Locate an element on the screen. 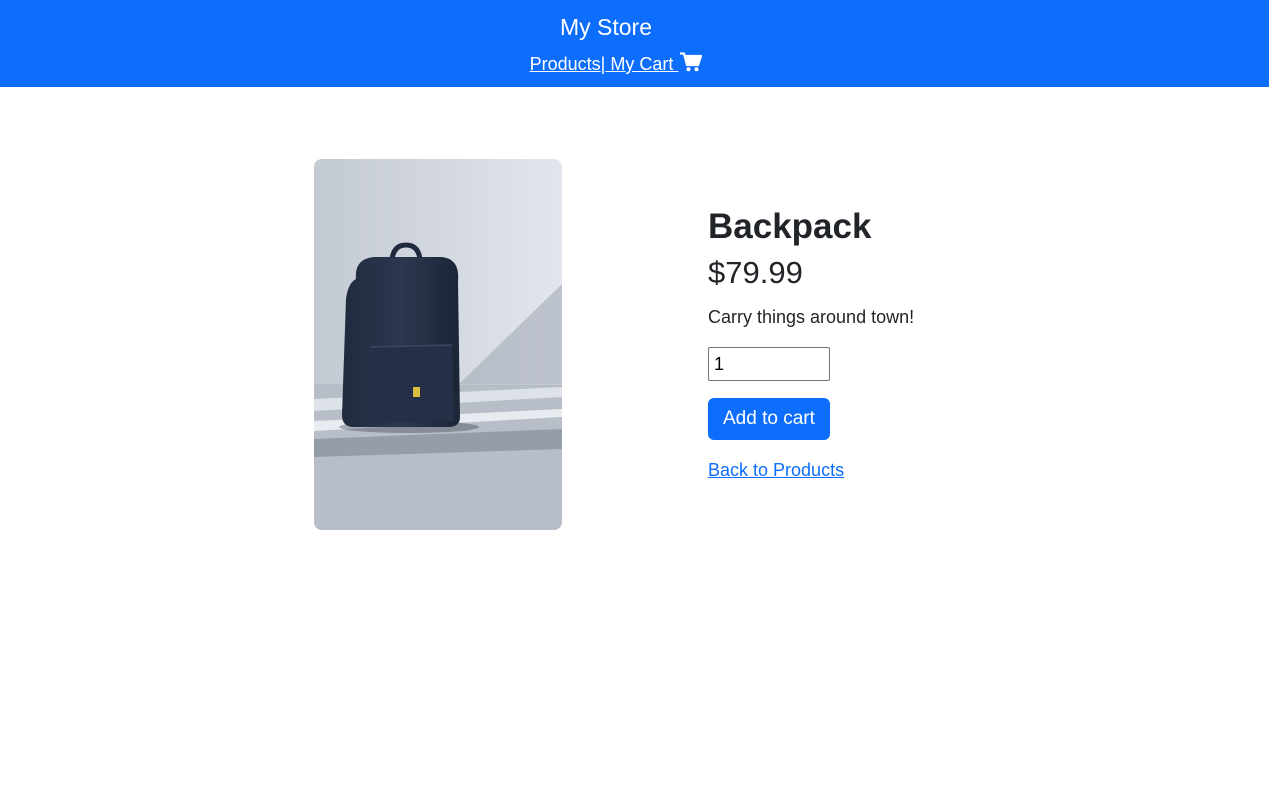 The width and height of the screenshot is (1269, 785). quantity-input is located at coordinates (769, 364).